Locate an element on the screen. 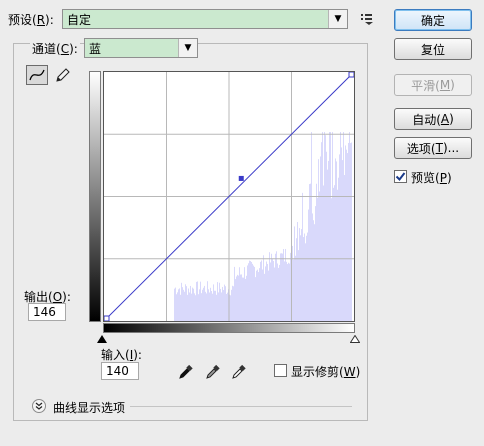 This screenshot has height=446, width=484. checkmark-icon is located at coordinates (400, 177).